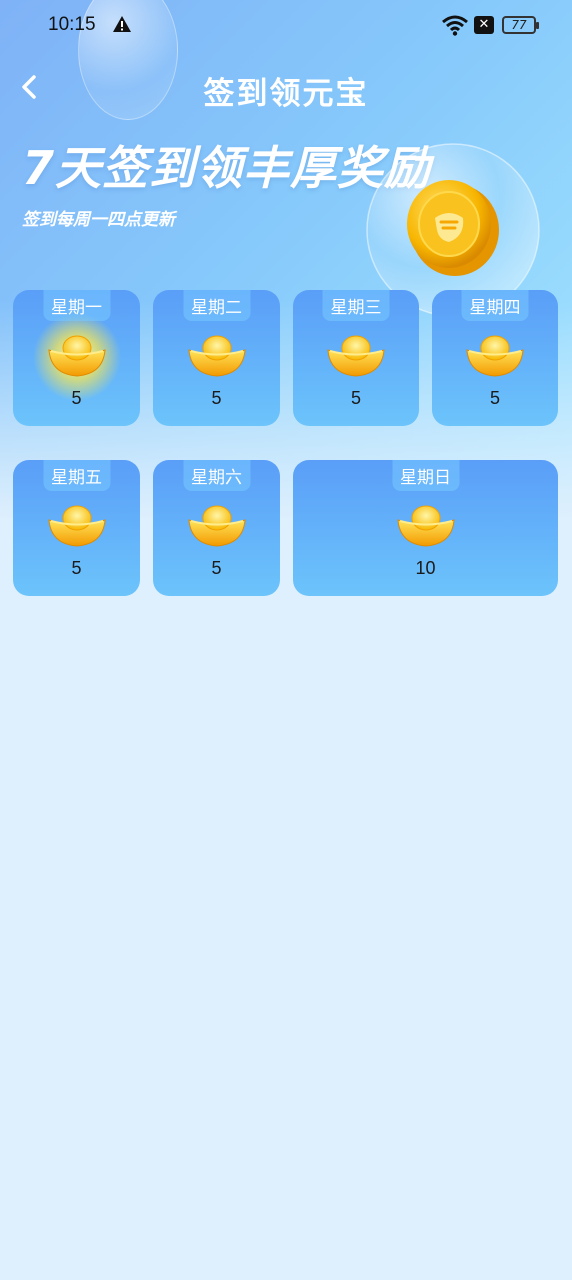 This screenshot has width=572, height=1280. What do you see at coordinates (216, 475) in the screenshot?
I see `day-label: 星期六` at bounding box center [216, 475].